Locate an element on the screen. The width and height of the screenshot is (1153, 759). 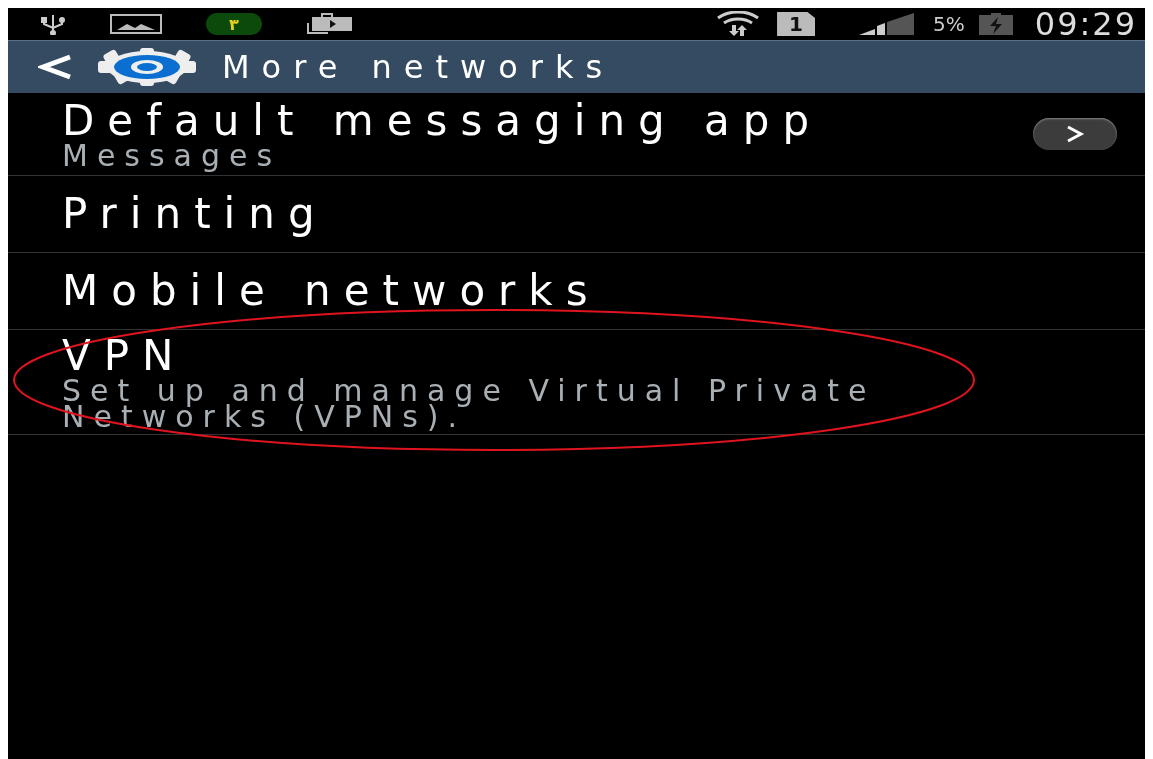
notification-badge: ۳ is located at coordinates (234, 24).